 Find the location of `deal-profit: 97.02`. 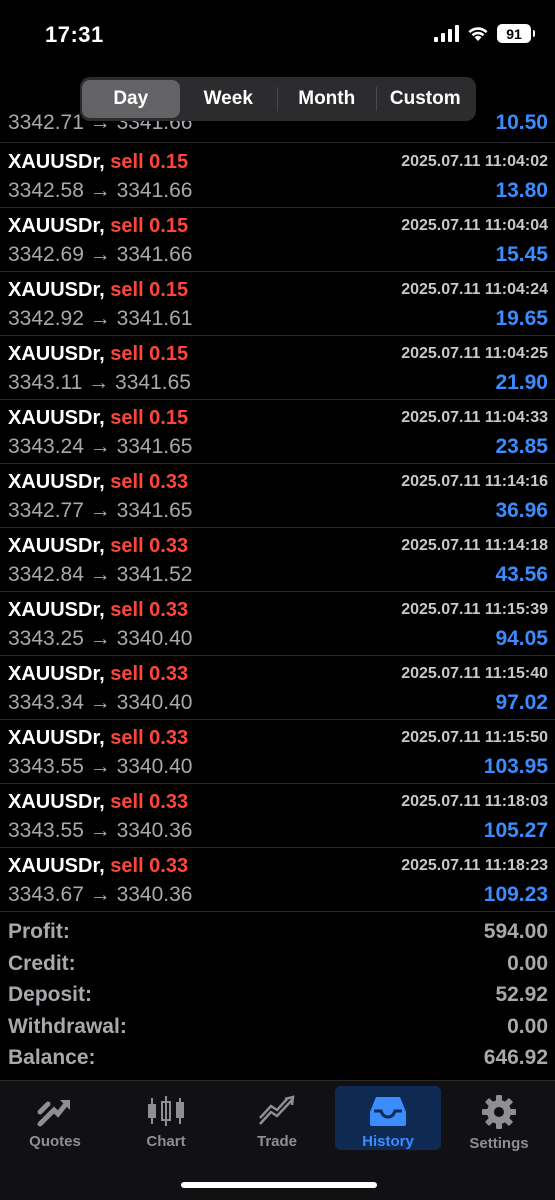

deal-profit: 97.02 is located at coordinates (521, 702).